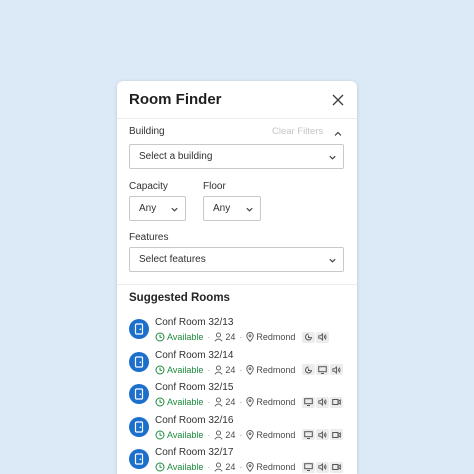  What do you see at coordinates (194, 355) in the screenshot?
I see `room-name: Conf Room 32/14` at bounding box center [194, 355].